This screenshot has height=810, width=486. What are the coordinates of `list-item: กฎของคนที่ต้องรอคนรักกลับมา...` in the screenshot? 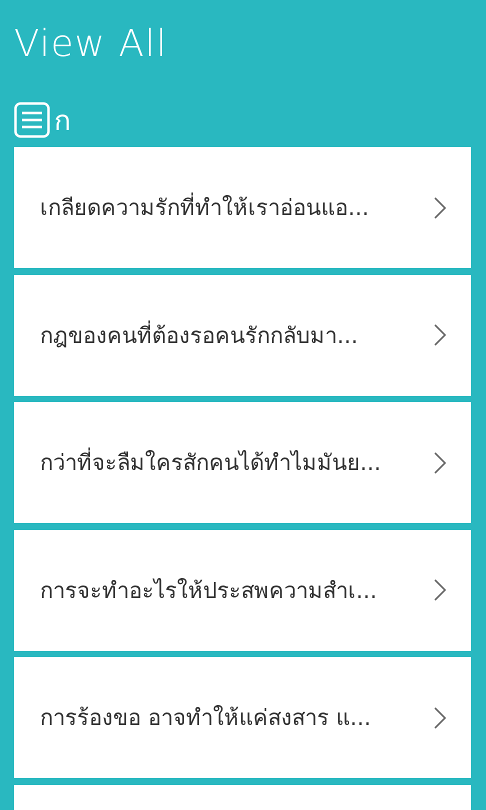 It's located at (242, 335).